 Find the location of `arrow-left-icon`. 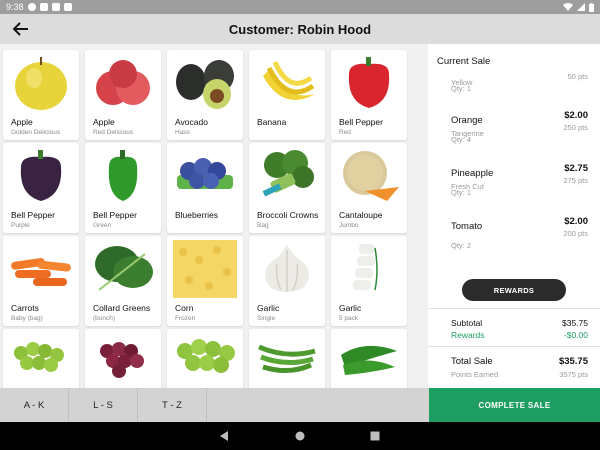

arrow-left-icon is located at coordinates (20, 29).